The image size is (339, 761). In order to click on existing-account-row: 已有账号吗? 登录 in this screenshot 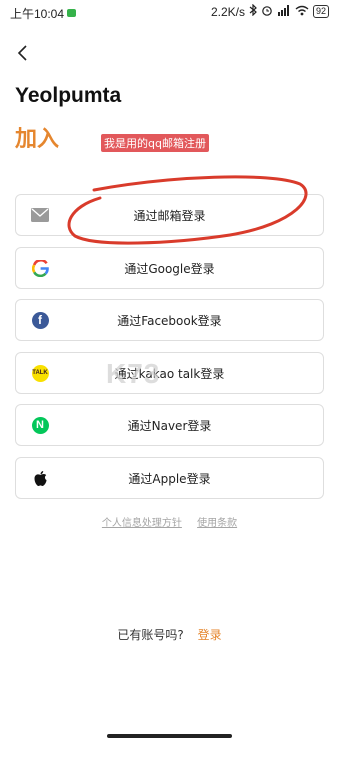, I will do `click(169, 634)`.